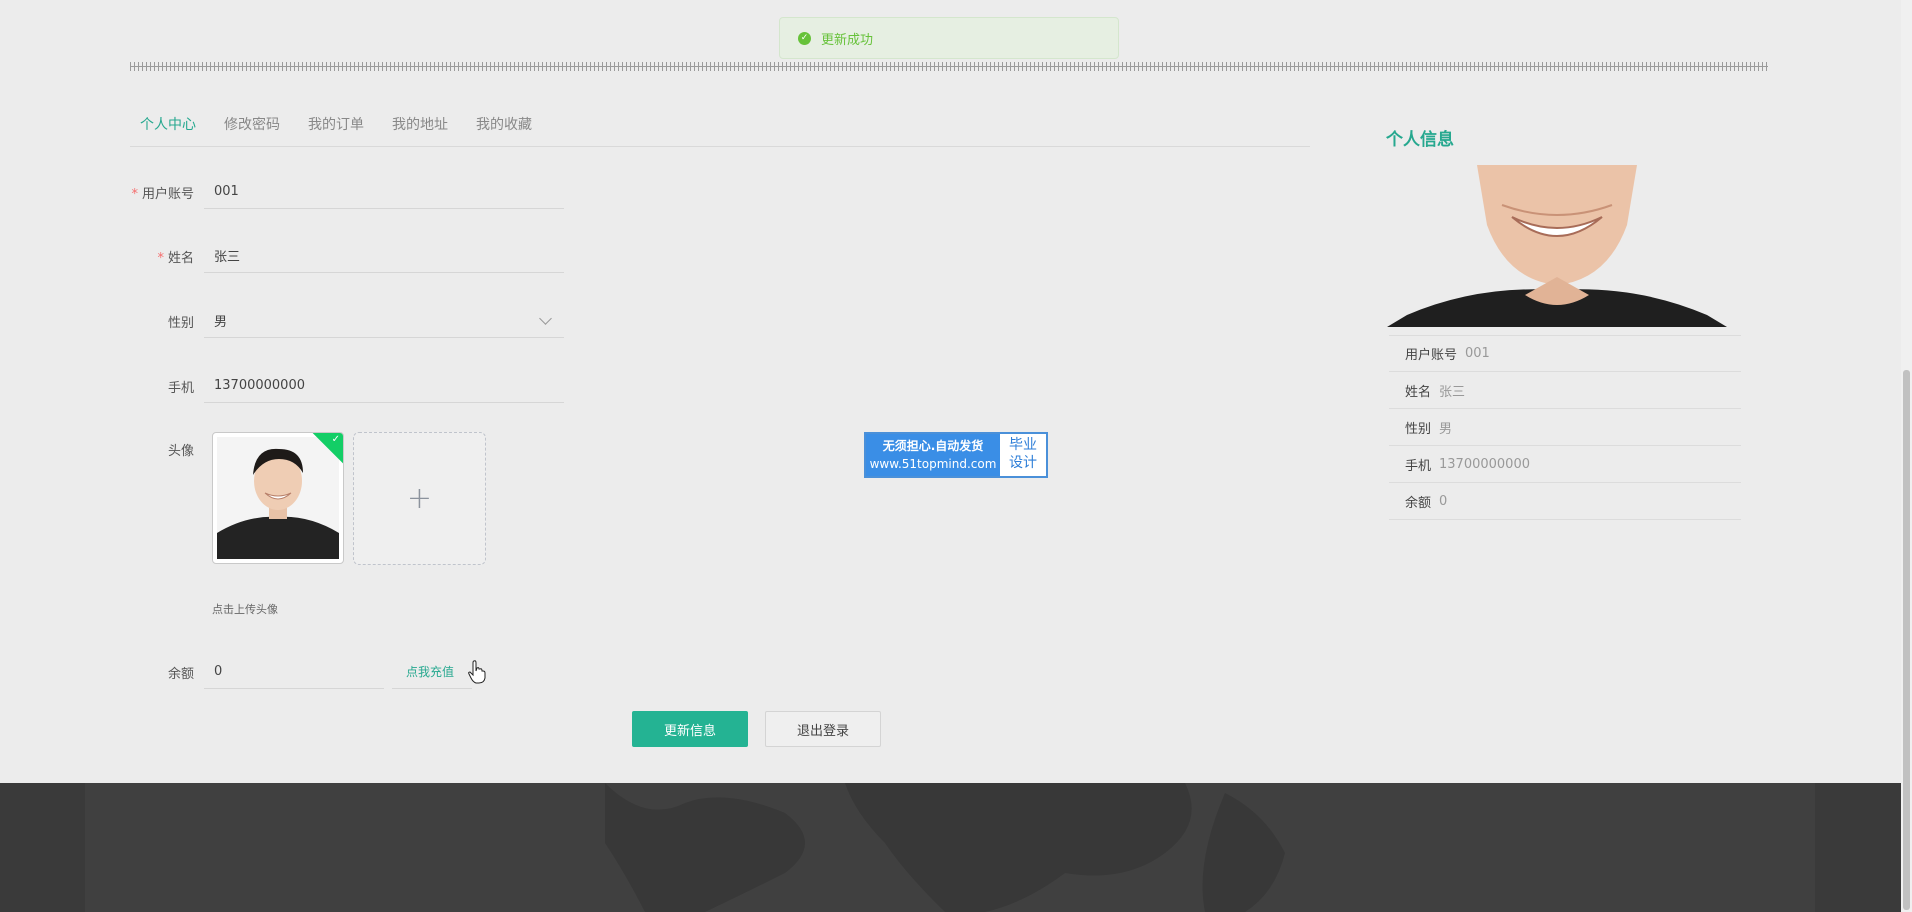 Image resolution: width=1912 pixels, height=912 pixels. I want to click on avatar-row: 头像, so click(167, 449).